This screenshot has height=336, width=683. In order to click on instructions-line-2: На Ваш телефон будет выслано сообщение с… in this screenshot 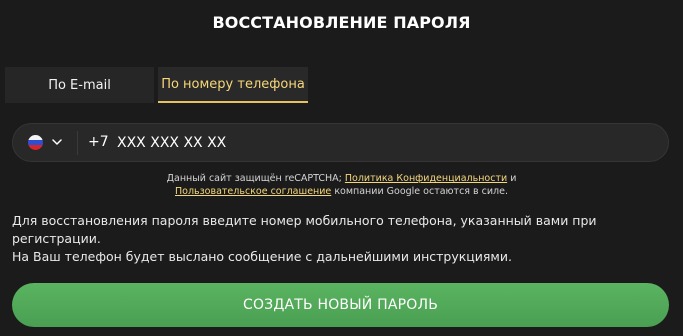, I will do `click(262, 256)`.